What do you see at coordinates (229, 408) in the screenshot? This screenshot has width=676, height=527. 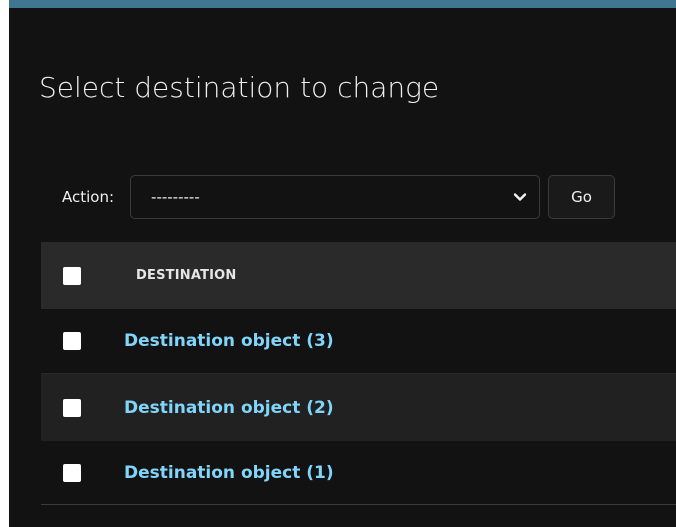 I see `object-link: Destination object (2)` at bounding box center [229, 408].